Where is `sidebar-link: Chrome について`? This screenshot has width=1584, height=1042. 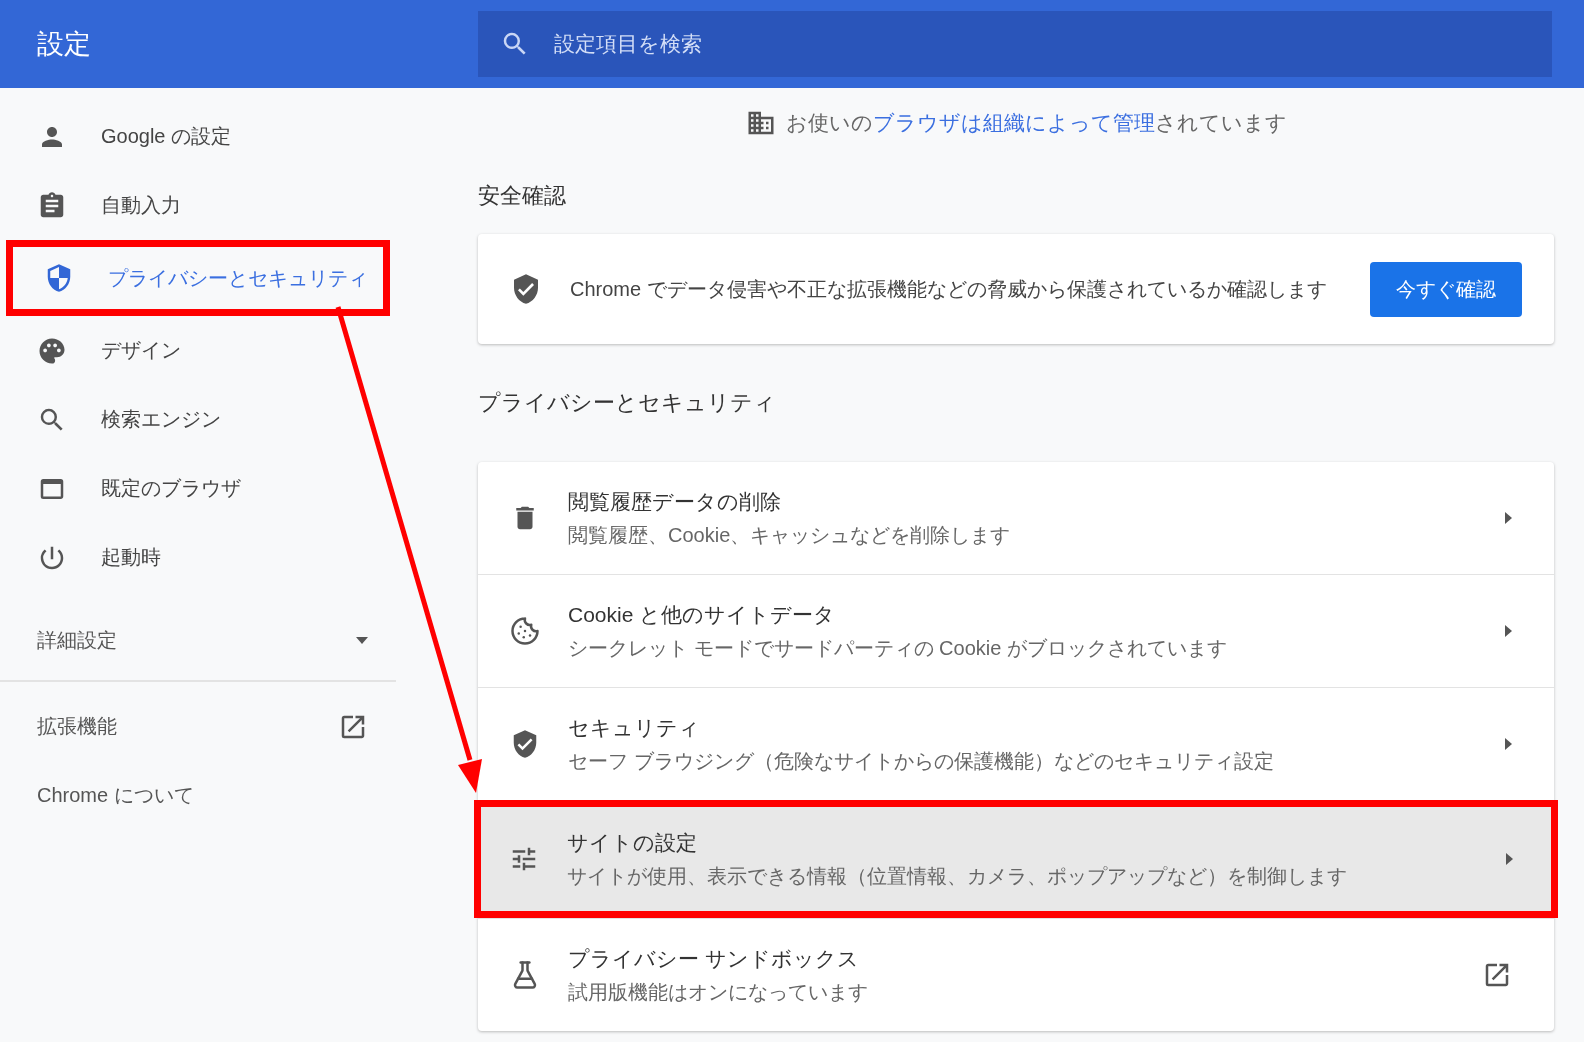
sidebar-link: Chrome について is located at coordinates (198, 795).